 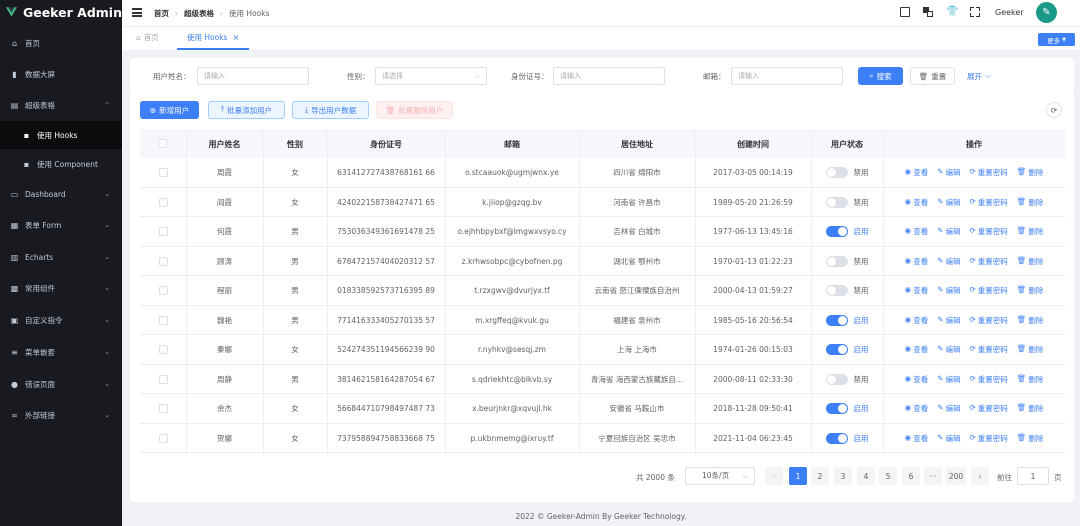 What do you see at coordinates (162, 143) in the screenshot?
I see `header-select-all` at bounding box center [162, 143].